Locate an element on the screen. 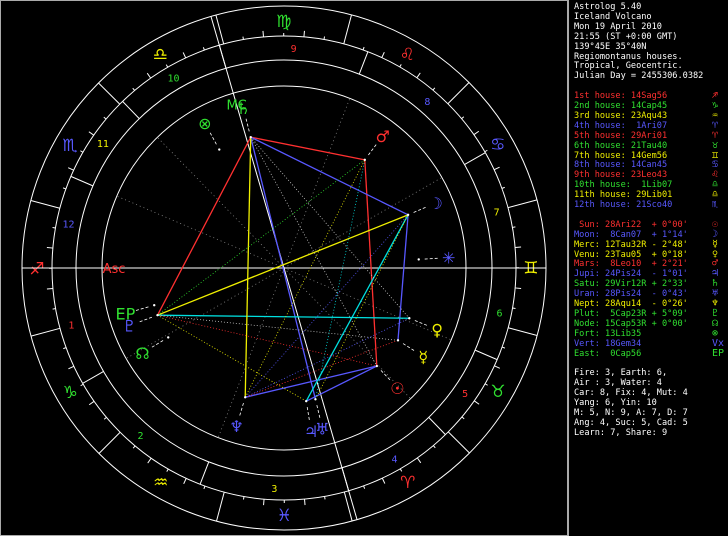 The height and width of the screenshot is (536, 728). house-sign-icon: ♉ is located at coordinates (715, 145).